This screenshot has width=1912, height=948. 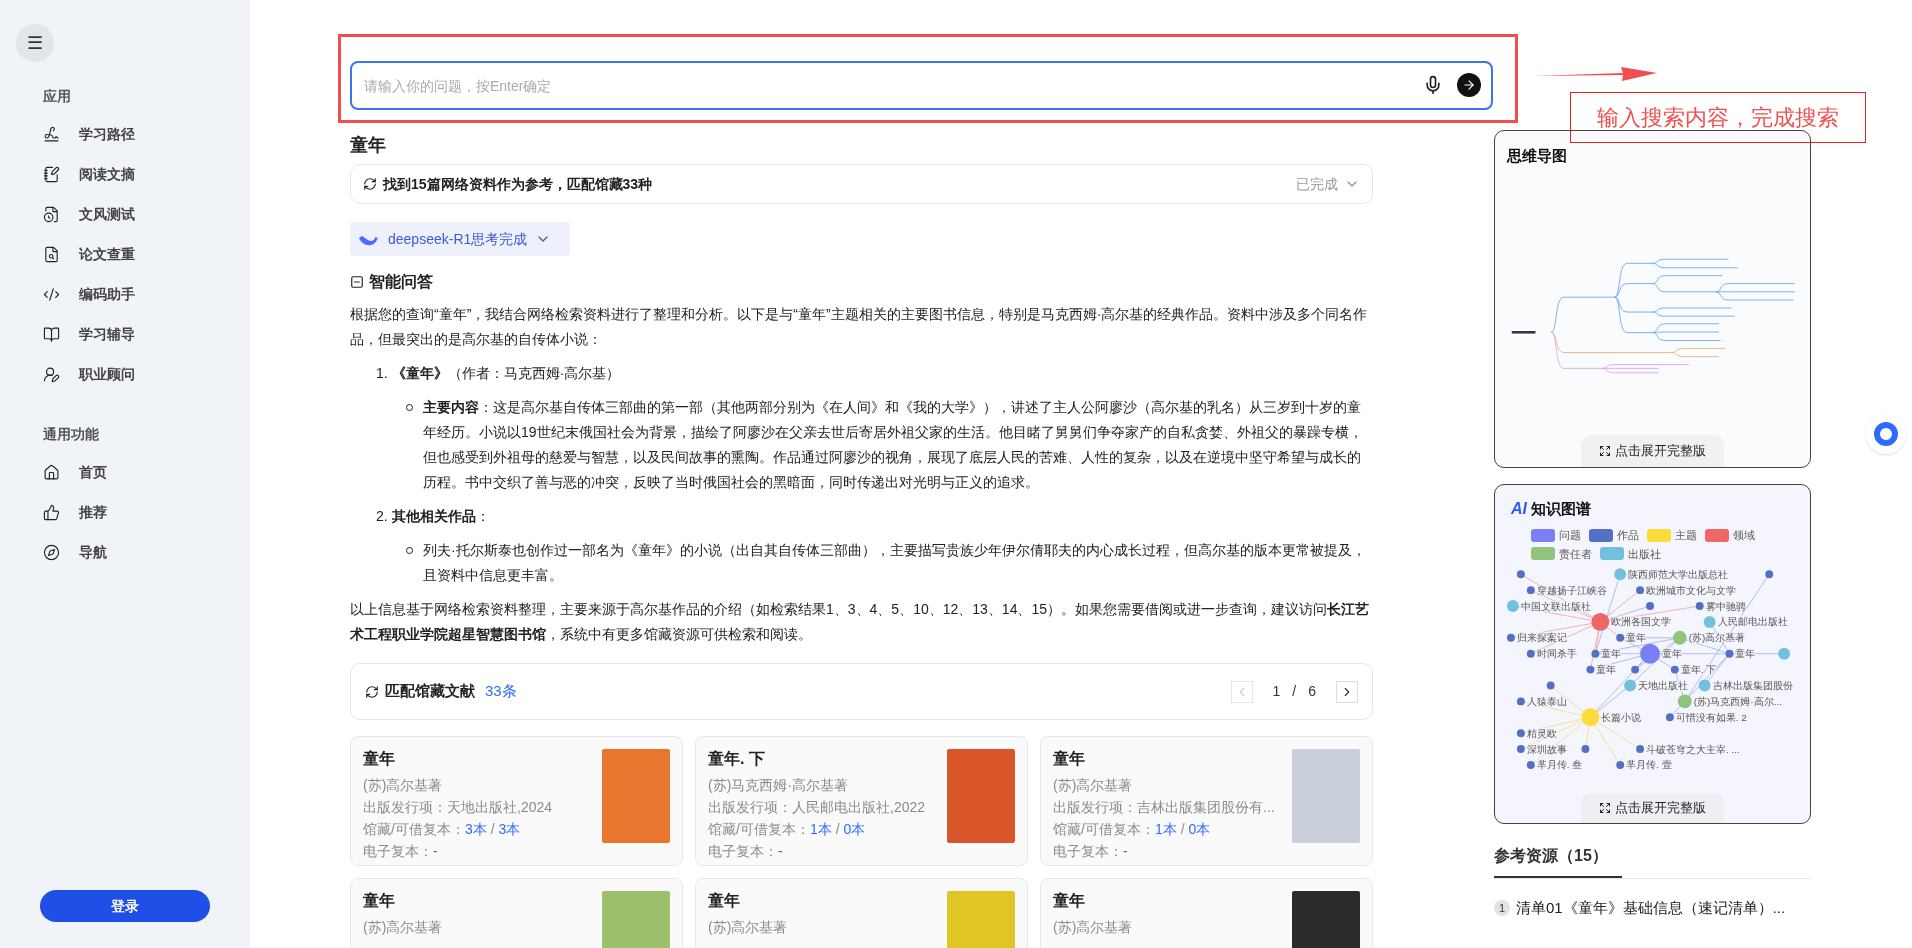 I want to click on nav-item: 文风测试, so click(x=107, y=214).